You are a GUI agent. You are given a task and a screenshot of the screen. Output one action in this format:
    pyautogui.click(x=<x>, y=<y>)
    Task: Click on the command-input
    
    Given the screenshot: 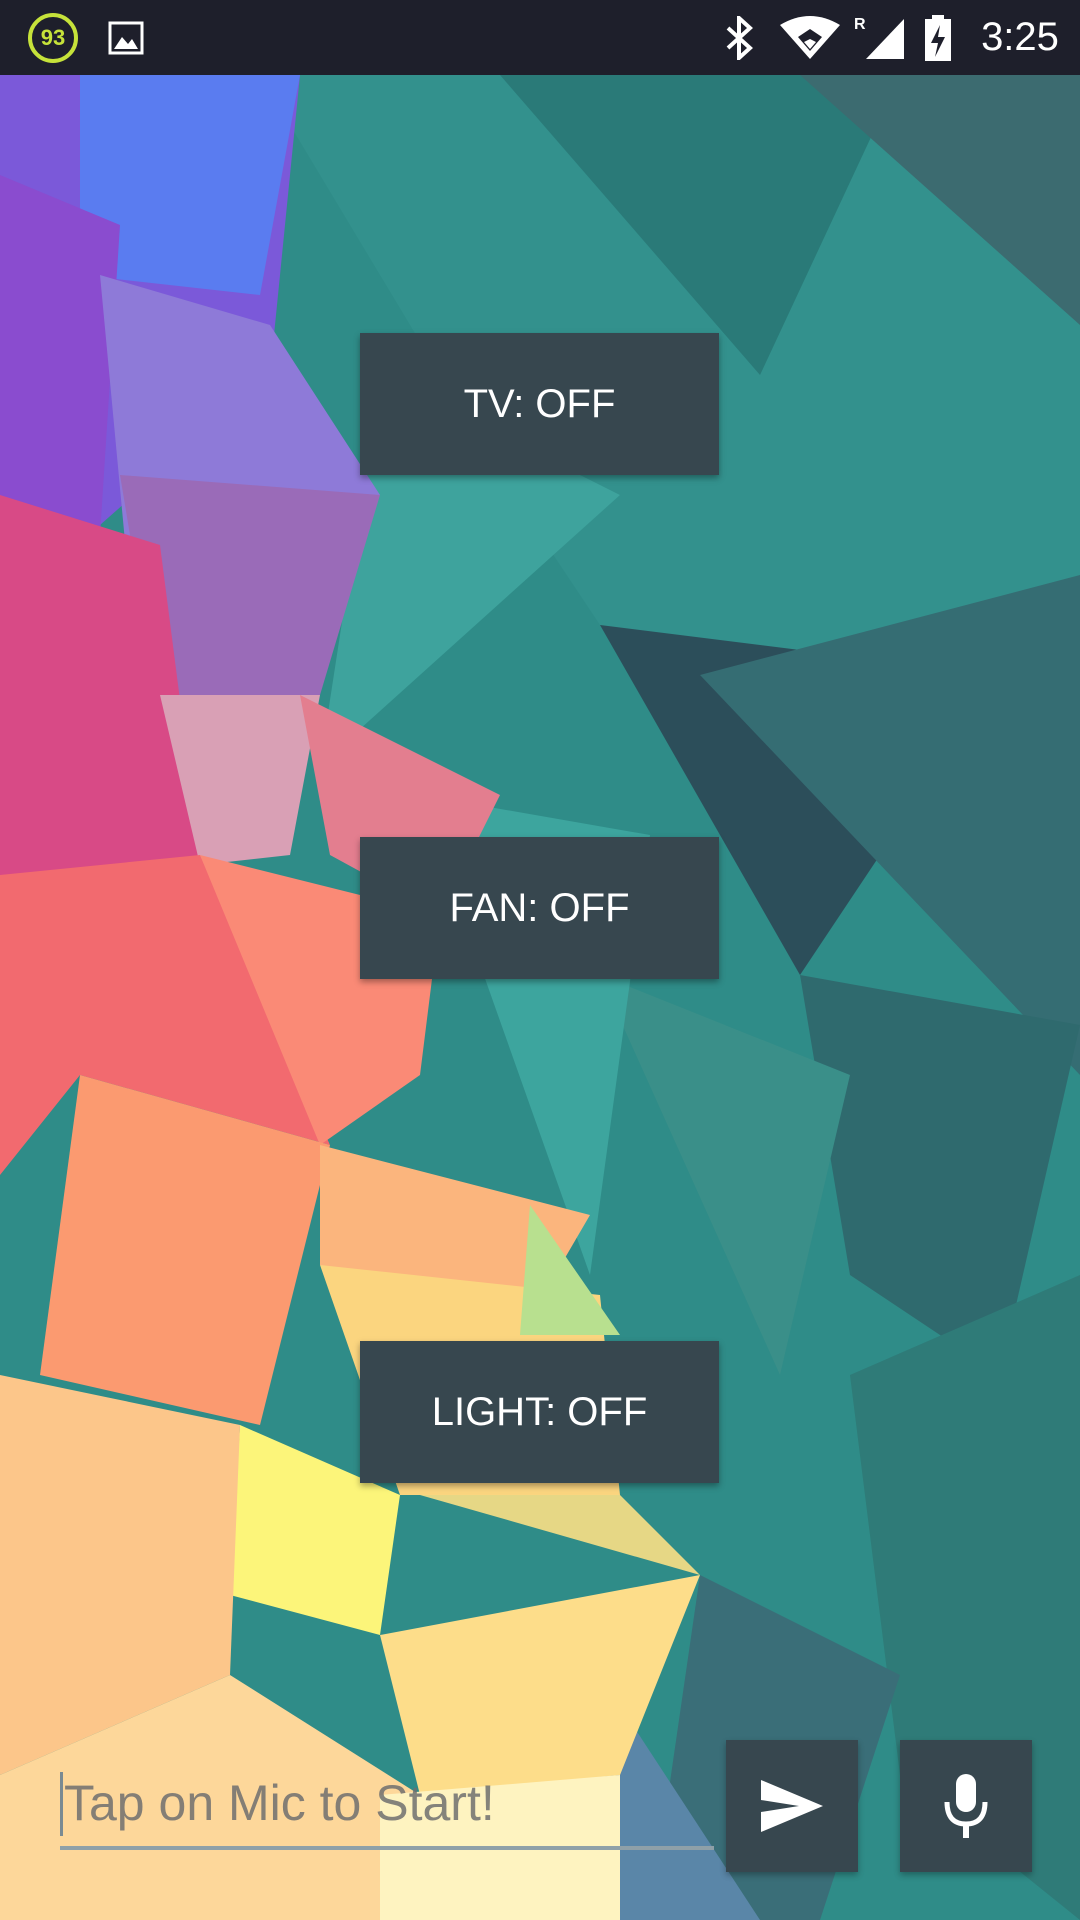 What is the action you would take?
    pyautogui.click(x=389, y=1803)
    